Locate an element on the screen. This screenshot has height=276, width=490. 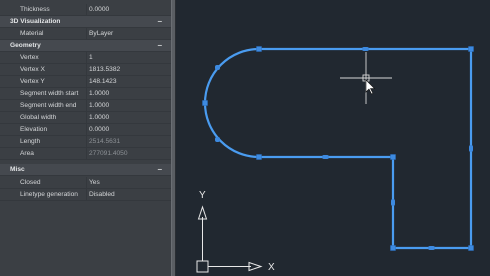
prop-row-segment-width-start: Segment width start 1.0000 is located at coordinates (85, 94).